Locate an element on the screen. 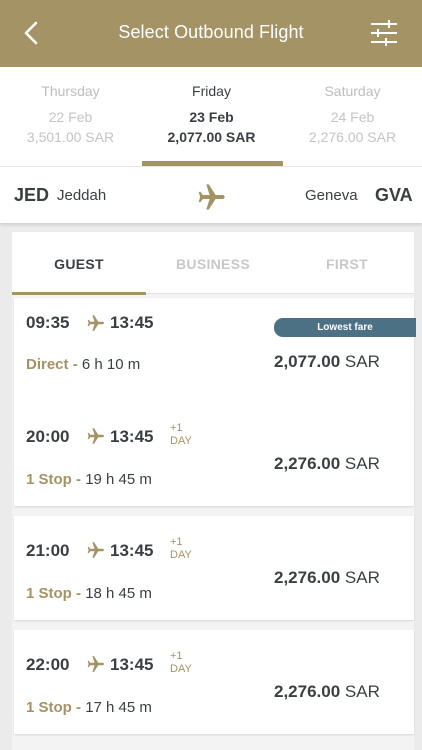  date-price: 2,077.00 SAR is located at coordinates (211, 137).